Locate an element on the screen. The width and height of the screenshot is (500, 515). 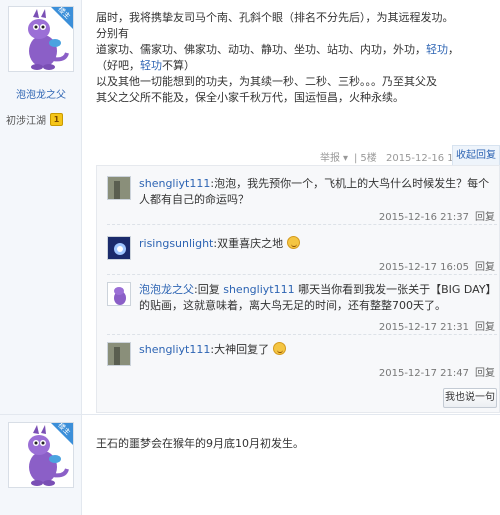
dragon-avatar-icon is located at coordinates (119, 294).